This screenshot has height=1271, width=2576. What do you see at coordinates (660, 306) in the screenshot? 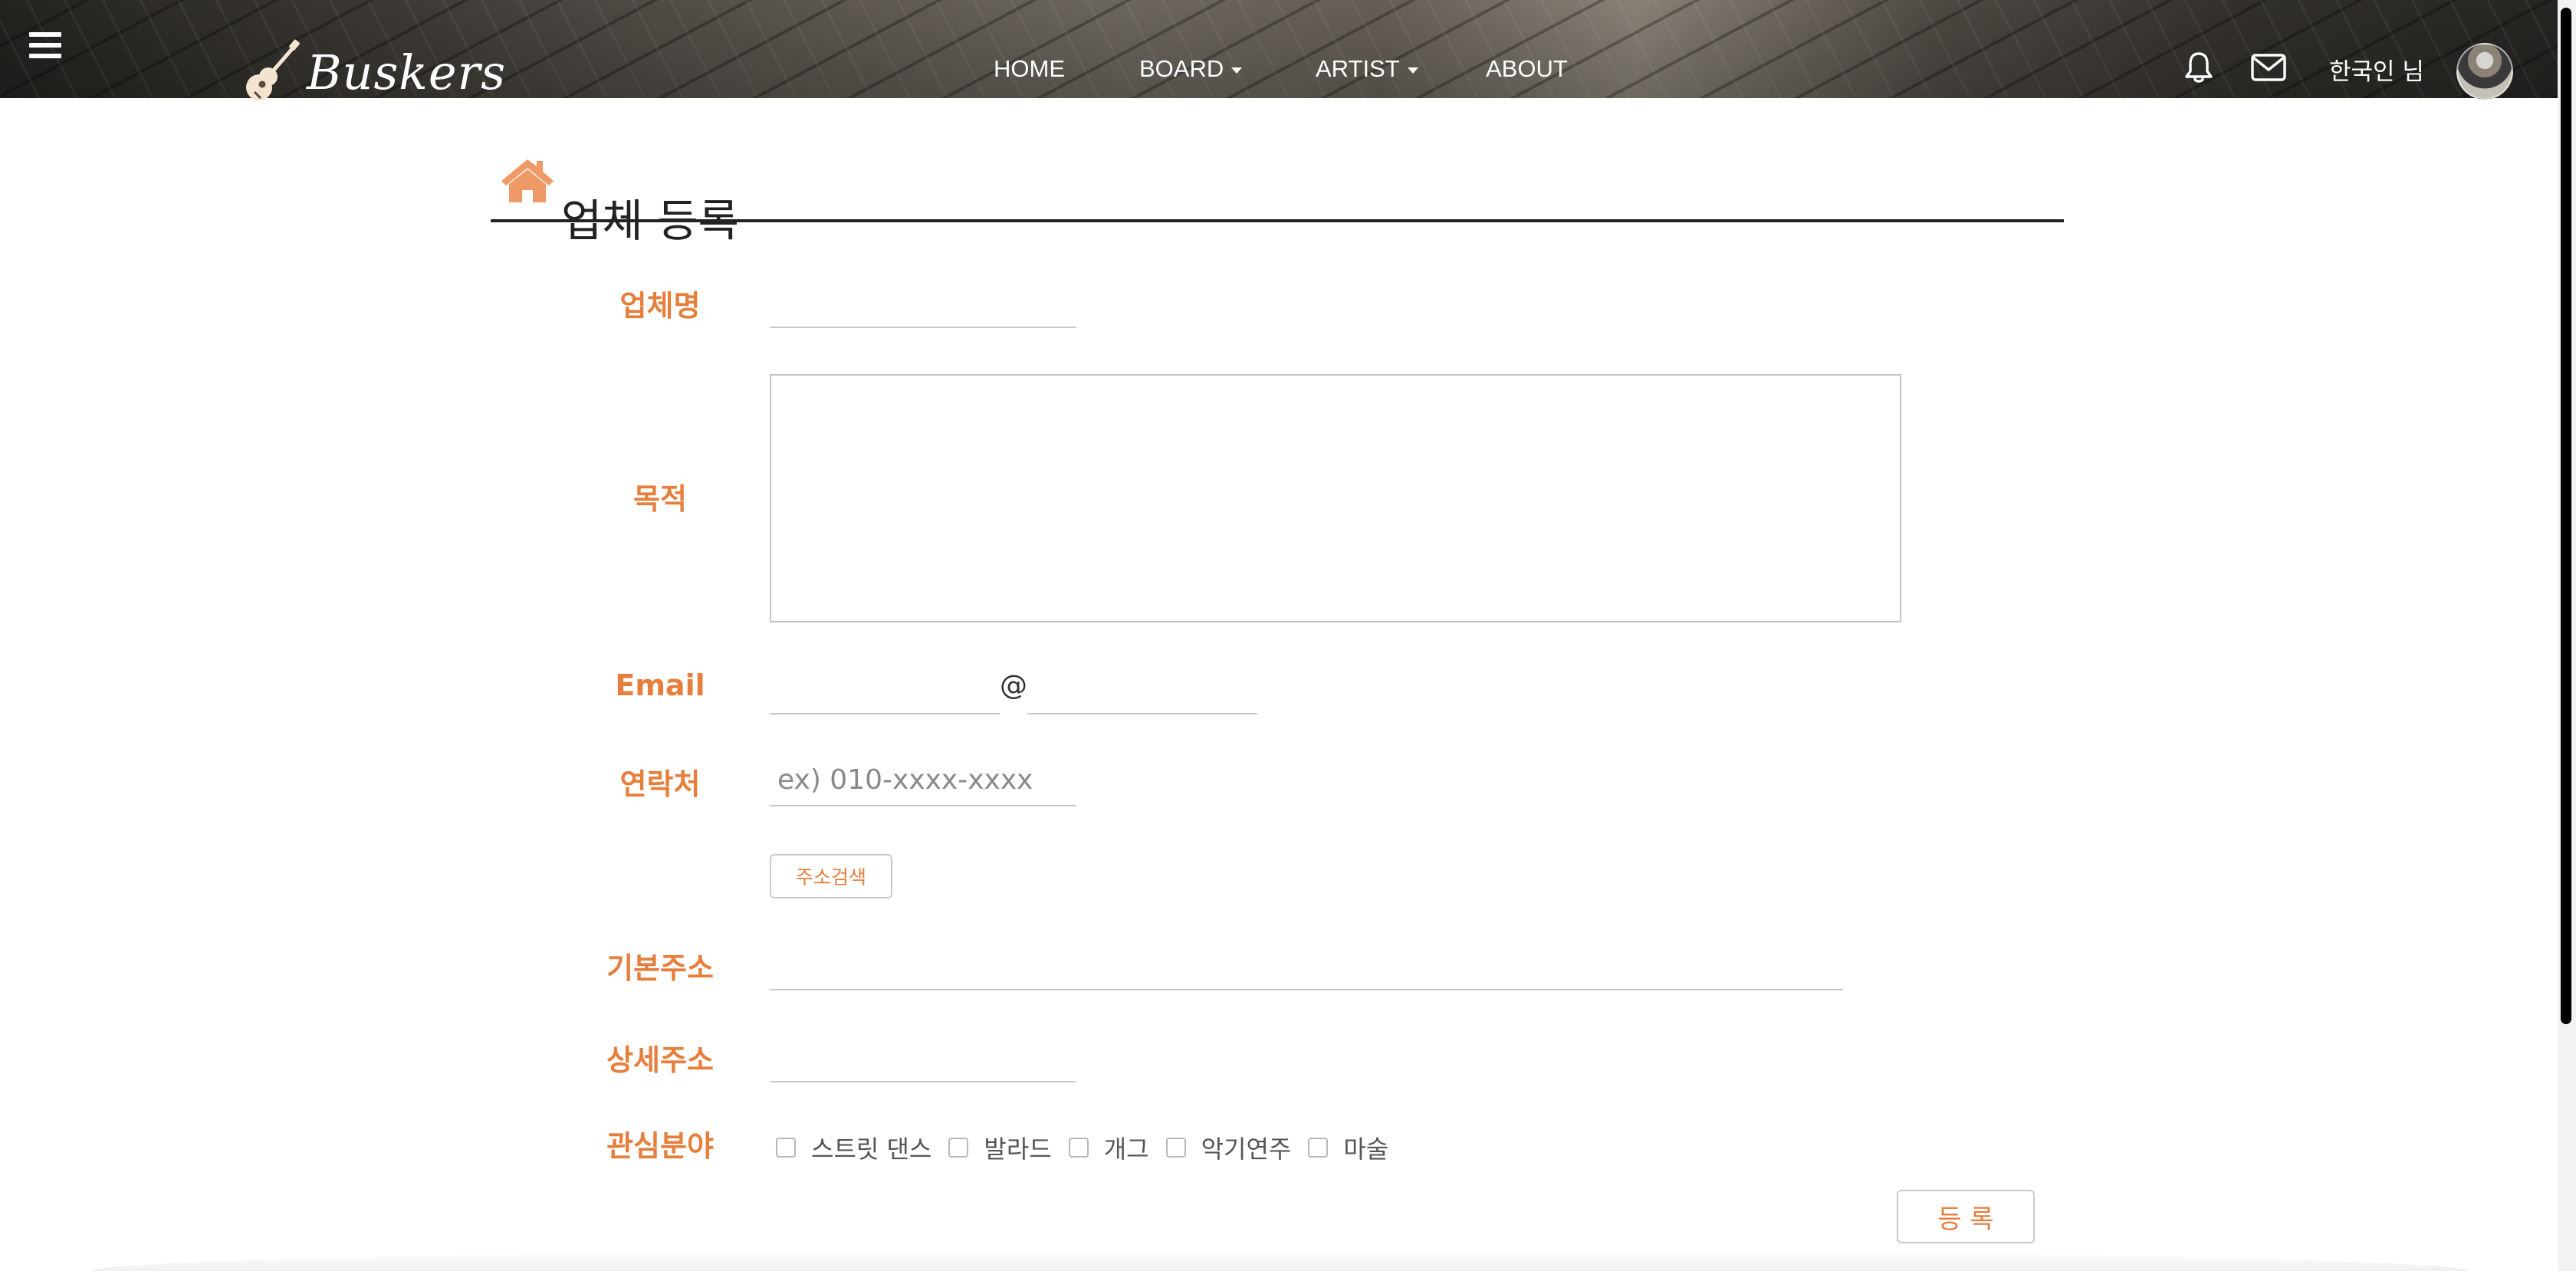
I see `company-name-label: 업체명` at bounding box center [660, 306].